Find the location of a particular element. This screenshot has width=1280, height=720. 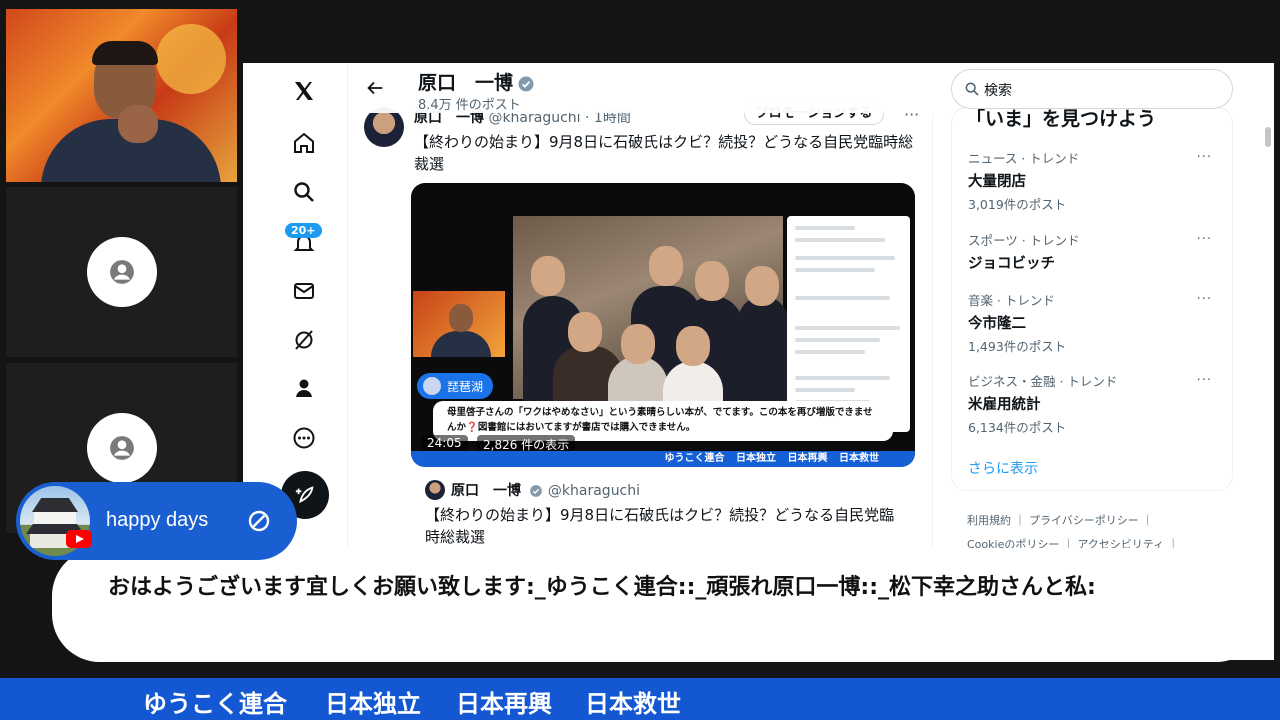

presenter-camera is located at coordinates (121, 95).